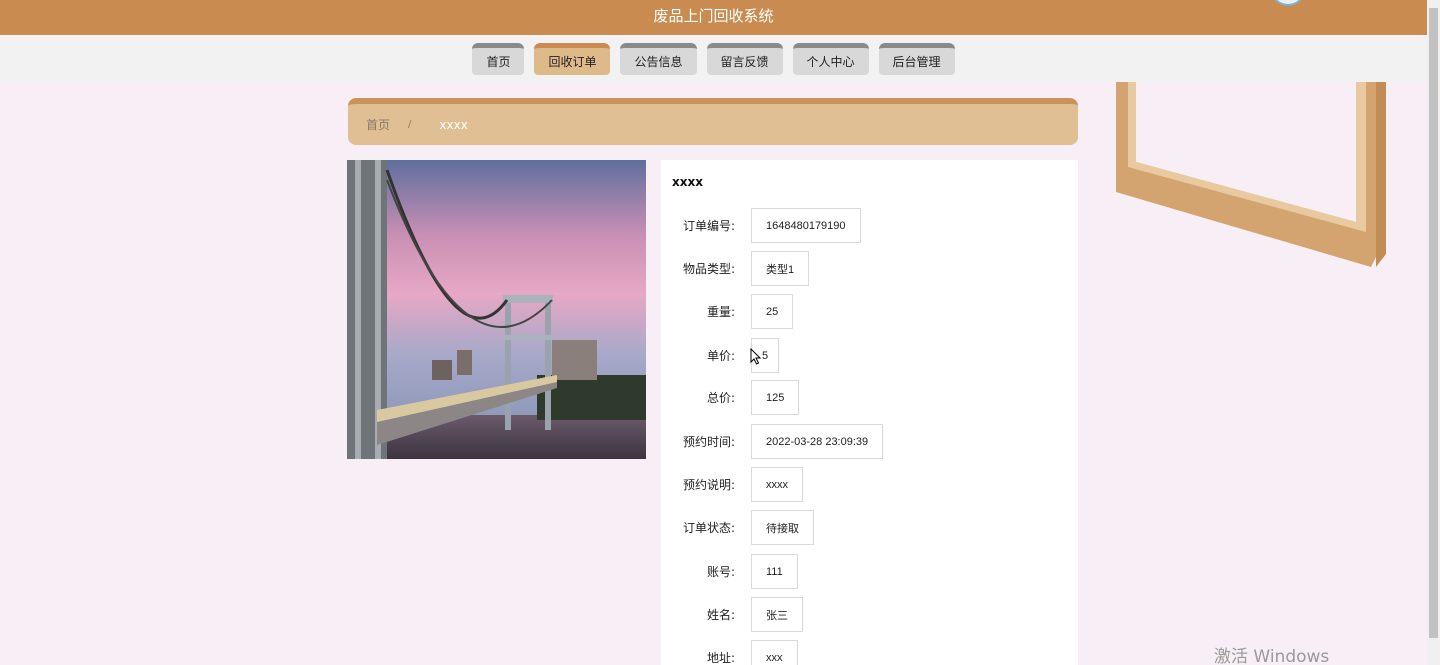 This screenshot has height=665, width=1440. What do you see at coordinates (496, 309) in the screenshot?
I see `item-photo` at bounding box center [496, 309].